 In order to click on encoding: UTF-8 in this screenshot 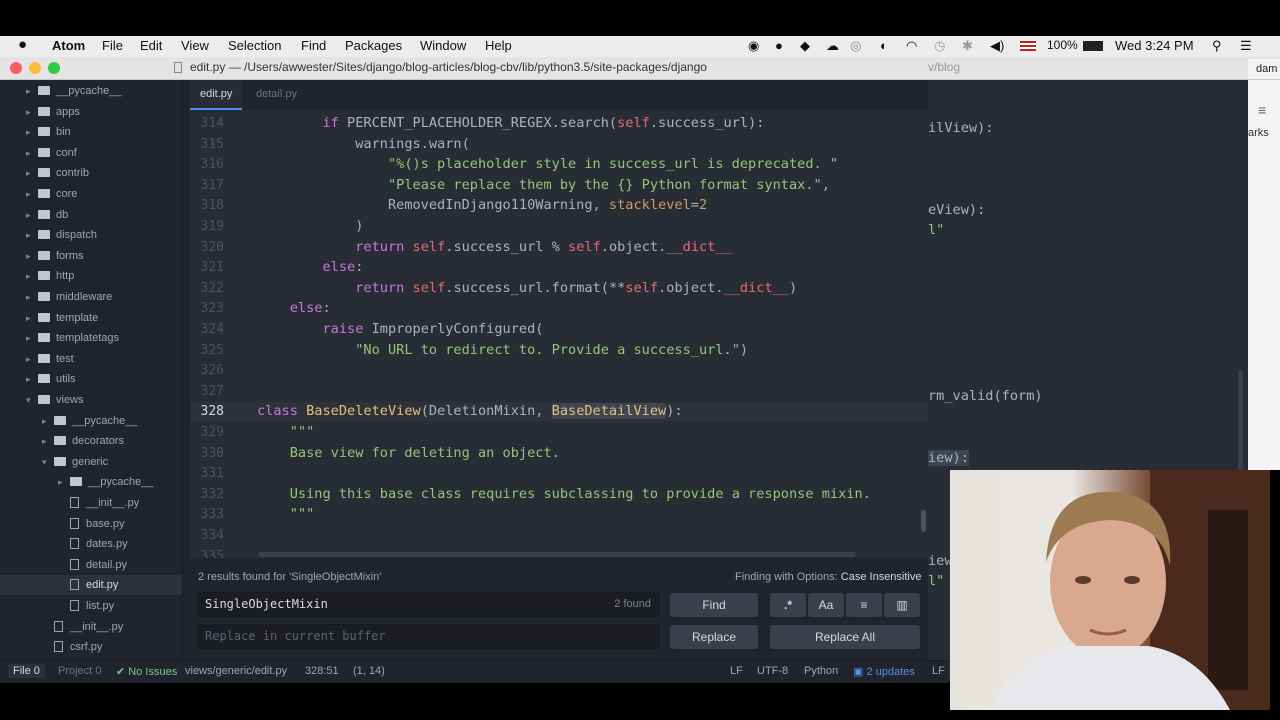, I will do `click(772, 671)`.